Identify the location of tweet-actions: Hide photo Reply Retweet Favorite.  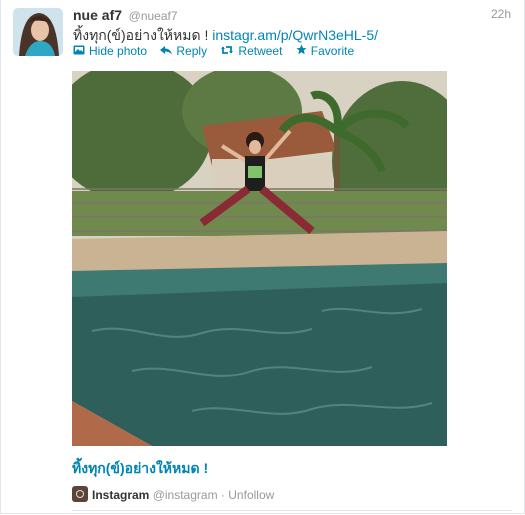
(218, 51).